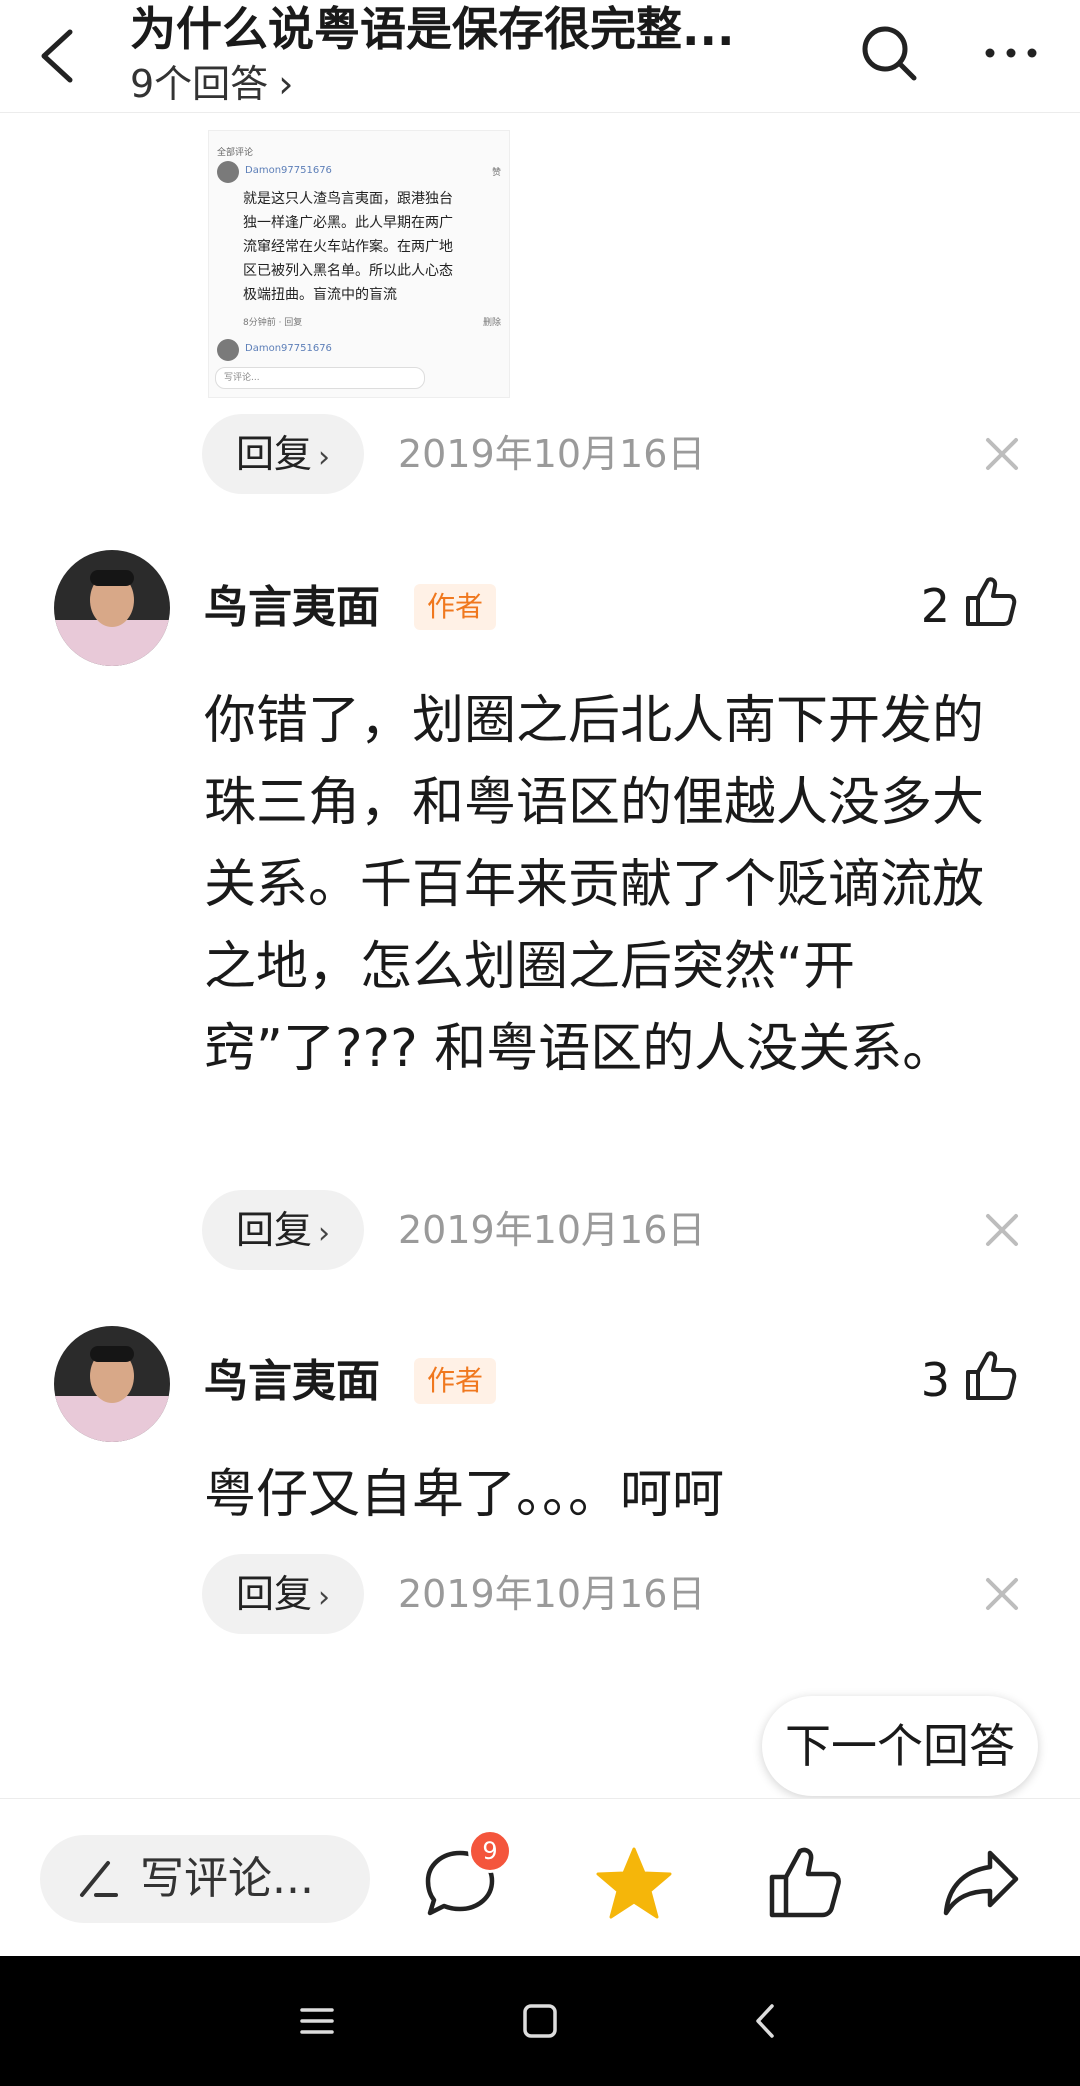 This screenshot has width=1080, height=2086. Describe the element at coordinates (491, 323) in the screenshot. I see `image-delete-label: 删除` at that location.